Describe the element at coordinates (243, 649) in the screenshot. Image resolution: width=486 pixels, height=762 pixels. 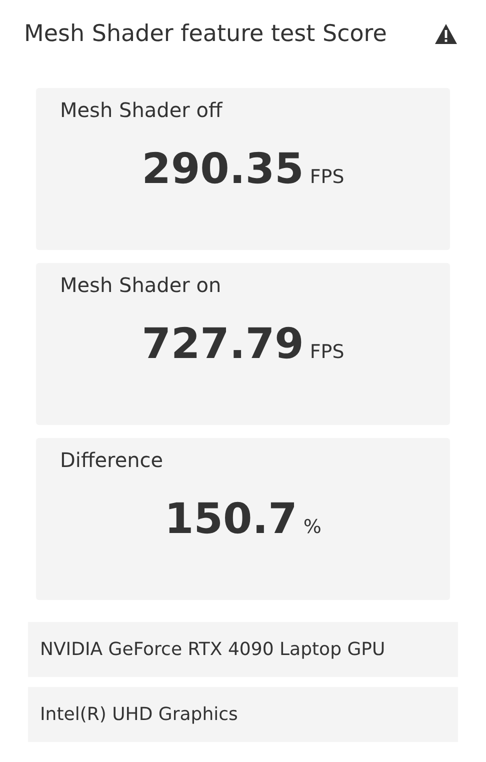
I see `device-name: NVIDIA GeForce RTX 4090 Laptop GPU` at that location.